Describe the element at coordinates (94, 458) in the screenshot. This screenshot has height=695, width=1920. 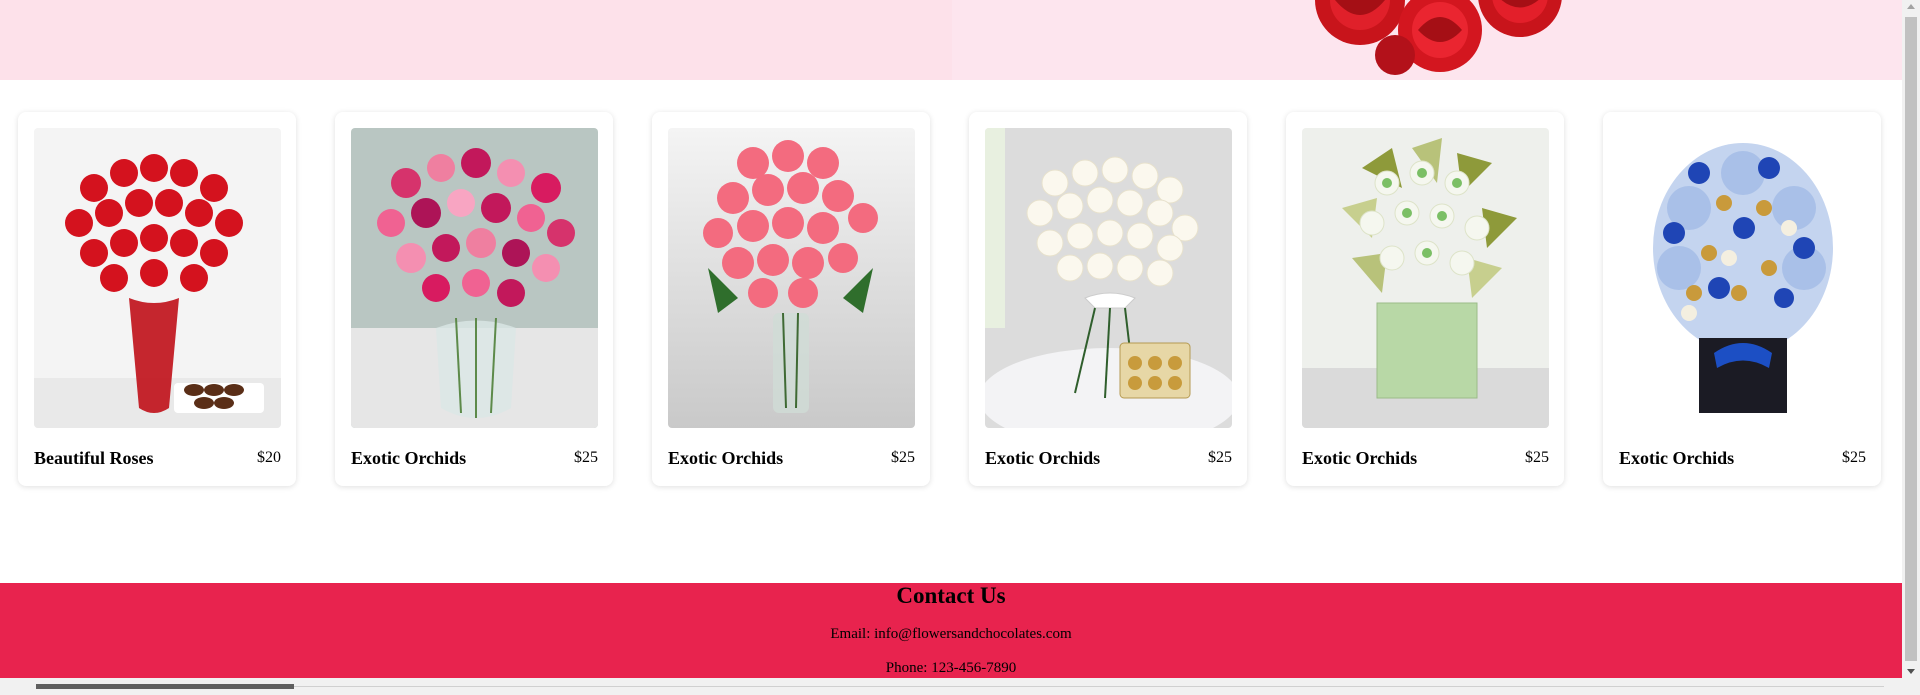
I see `product-name: Beautiful Roses` at that location.